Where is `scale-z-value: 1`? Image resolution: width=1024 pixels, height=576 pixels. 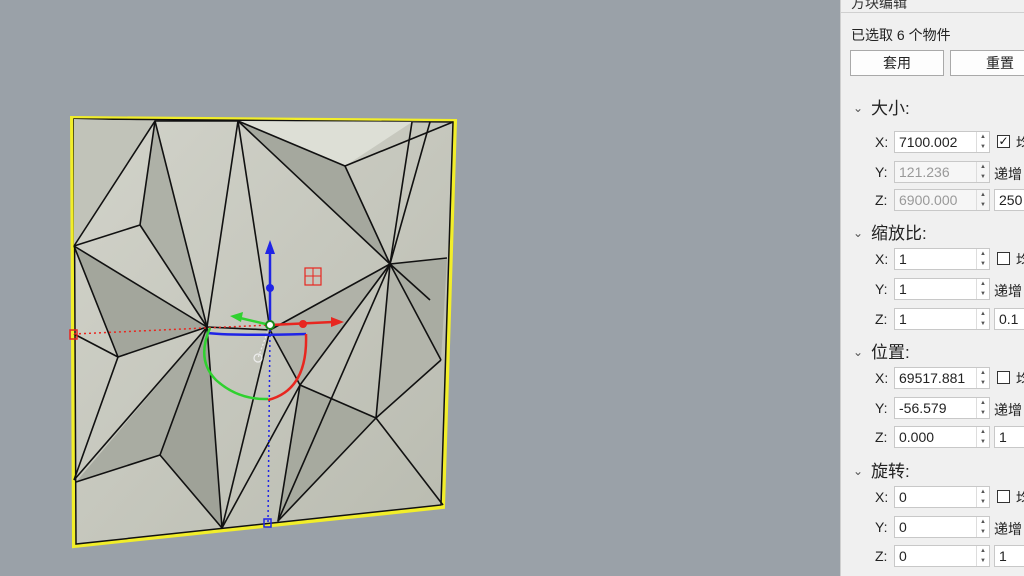
scale-z-value: 1 is located at coordinates (903, 319).